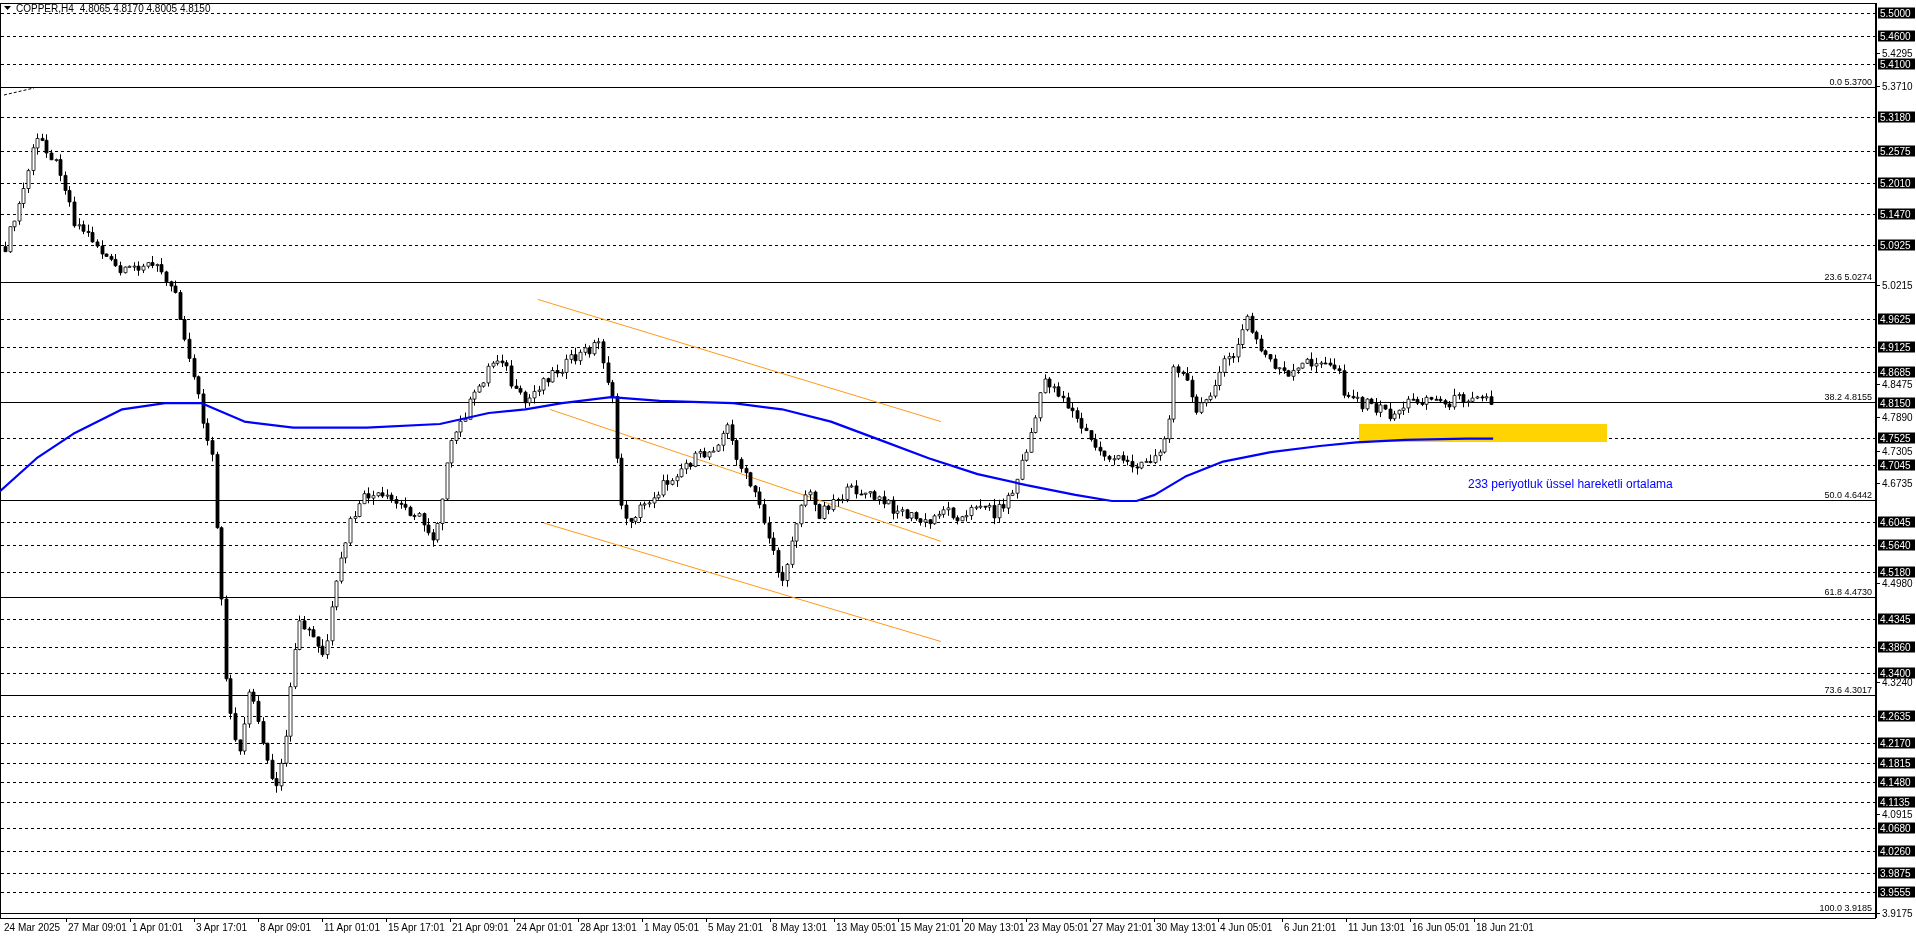 The height and width of the screenshot is (936, 1916). I want to click on price-label: 5.1470, so click(1896, 214).